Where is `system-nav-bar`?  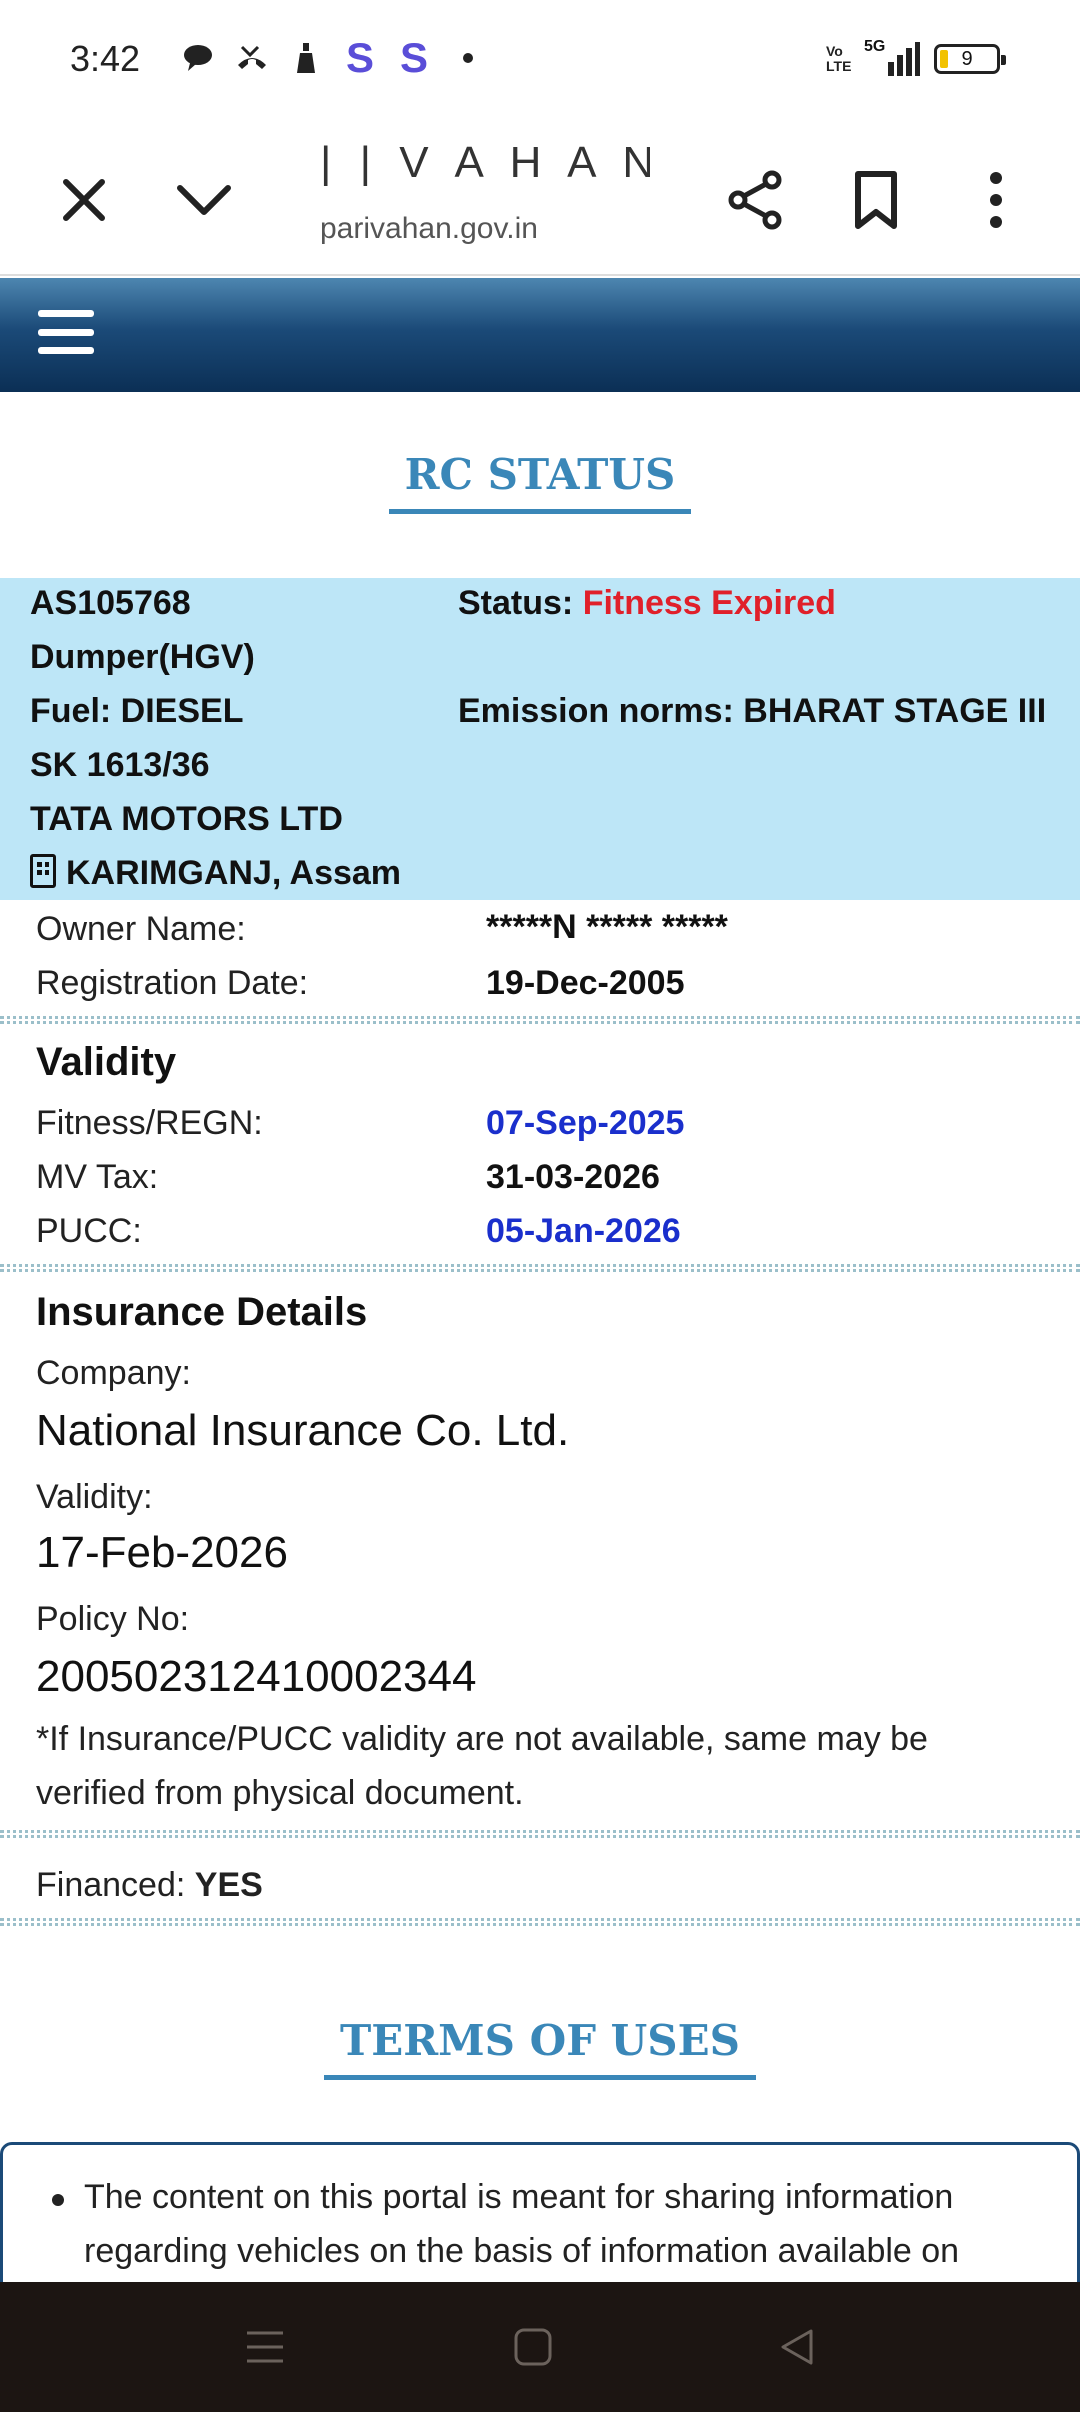 system-nav-bar is located at coordinates (540, 2347).